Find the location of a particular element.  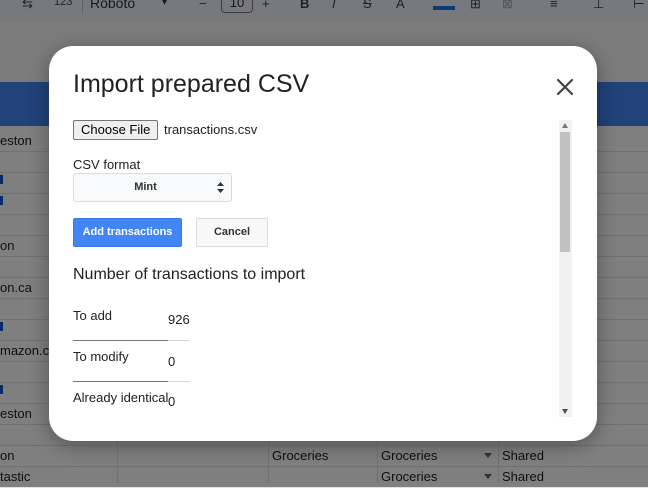

stat-value-already-identical: 0 is located at coordinates (172, 401).